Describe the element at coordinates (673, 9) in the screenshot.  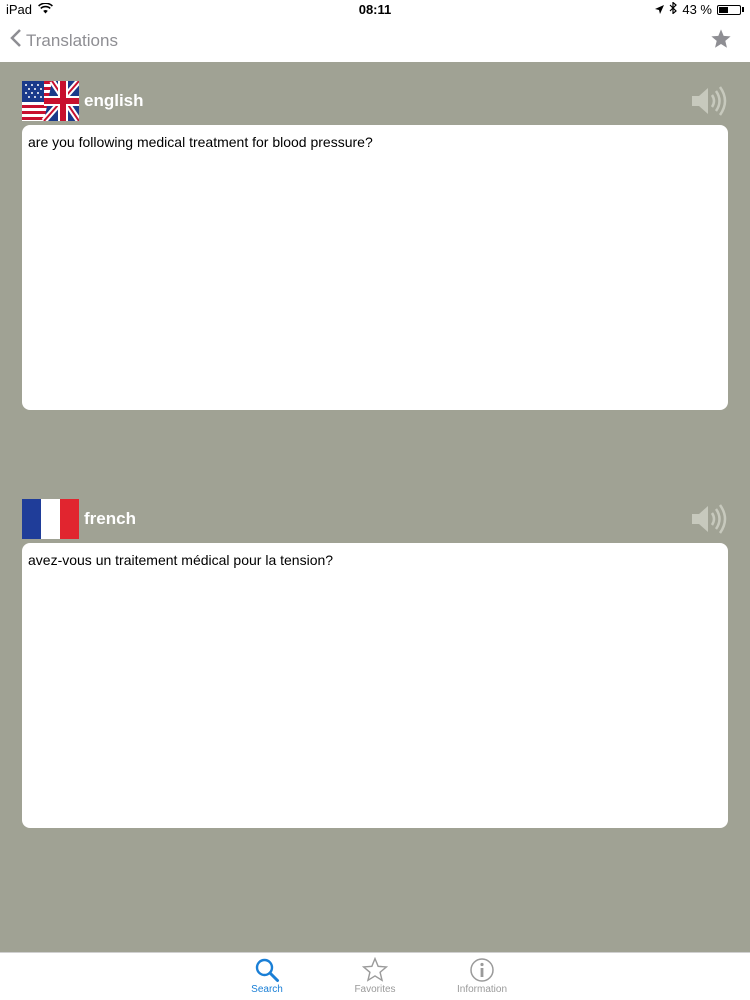
I see `bluetooth-icon` at that location.